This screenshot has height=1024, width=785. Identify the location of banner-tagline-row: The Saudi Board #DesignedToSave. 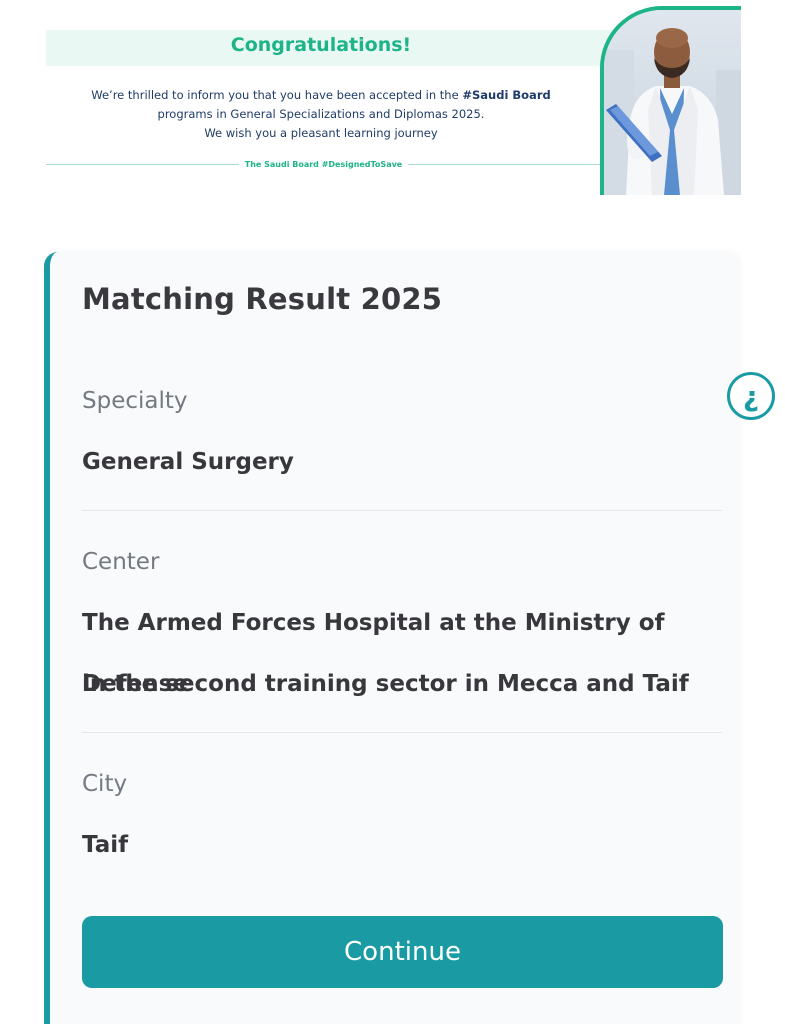
(323, 164).